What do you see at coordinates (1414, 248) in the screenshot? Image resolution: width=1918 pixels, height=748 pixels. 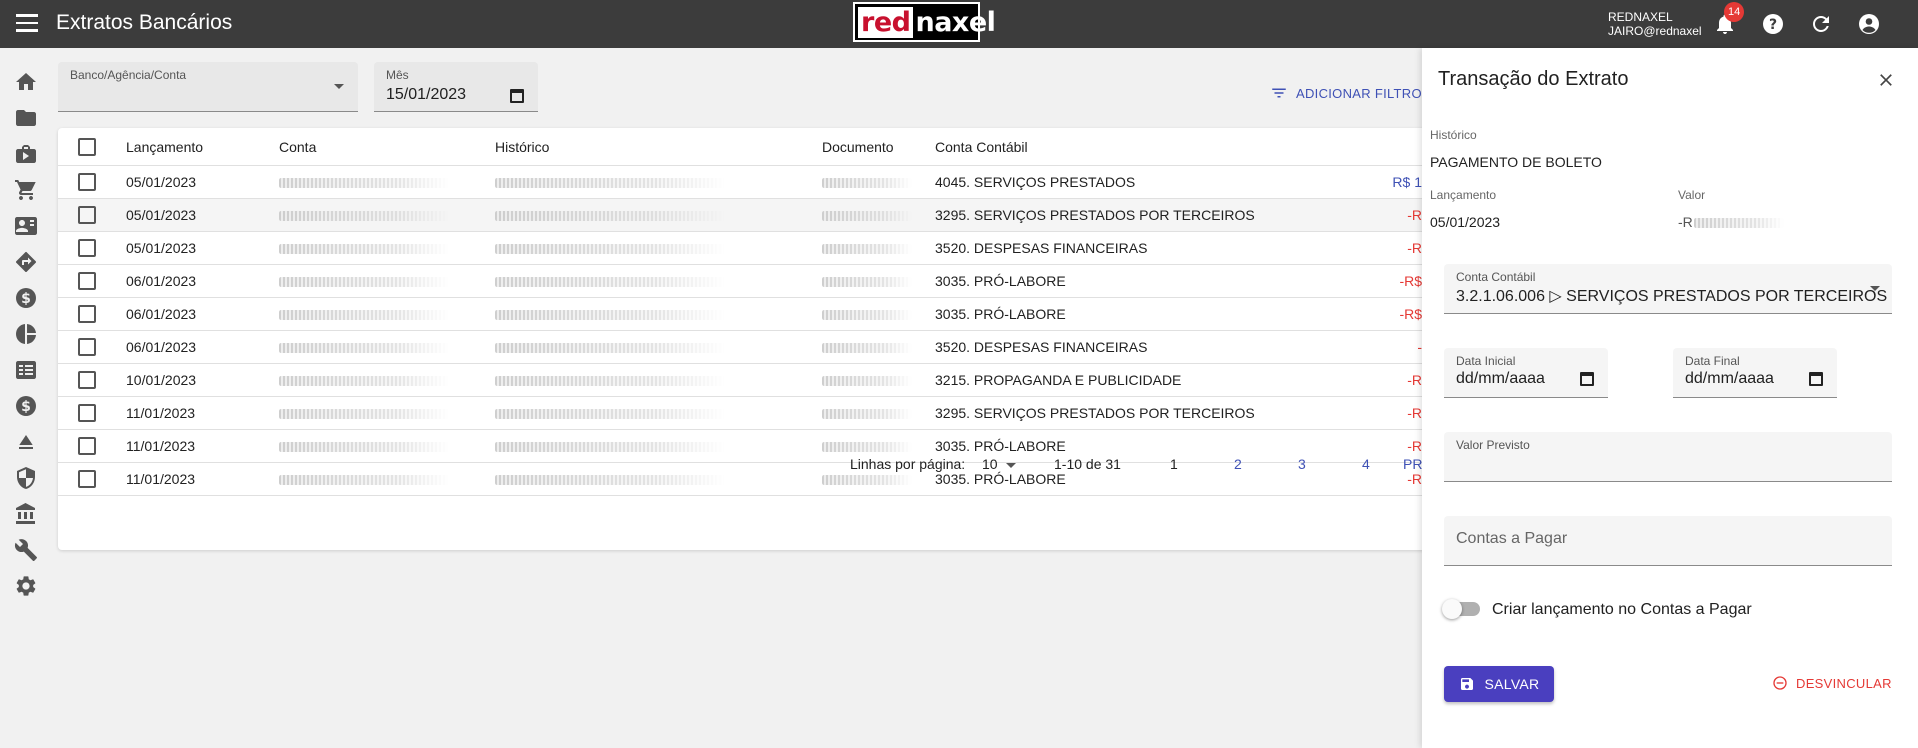 I see `cell-valor: -R` at bounding box center [1414, 248].